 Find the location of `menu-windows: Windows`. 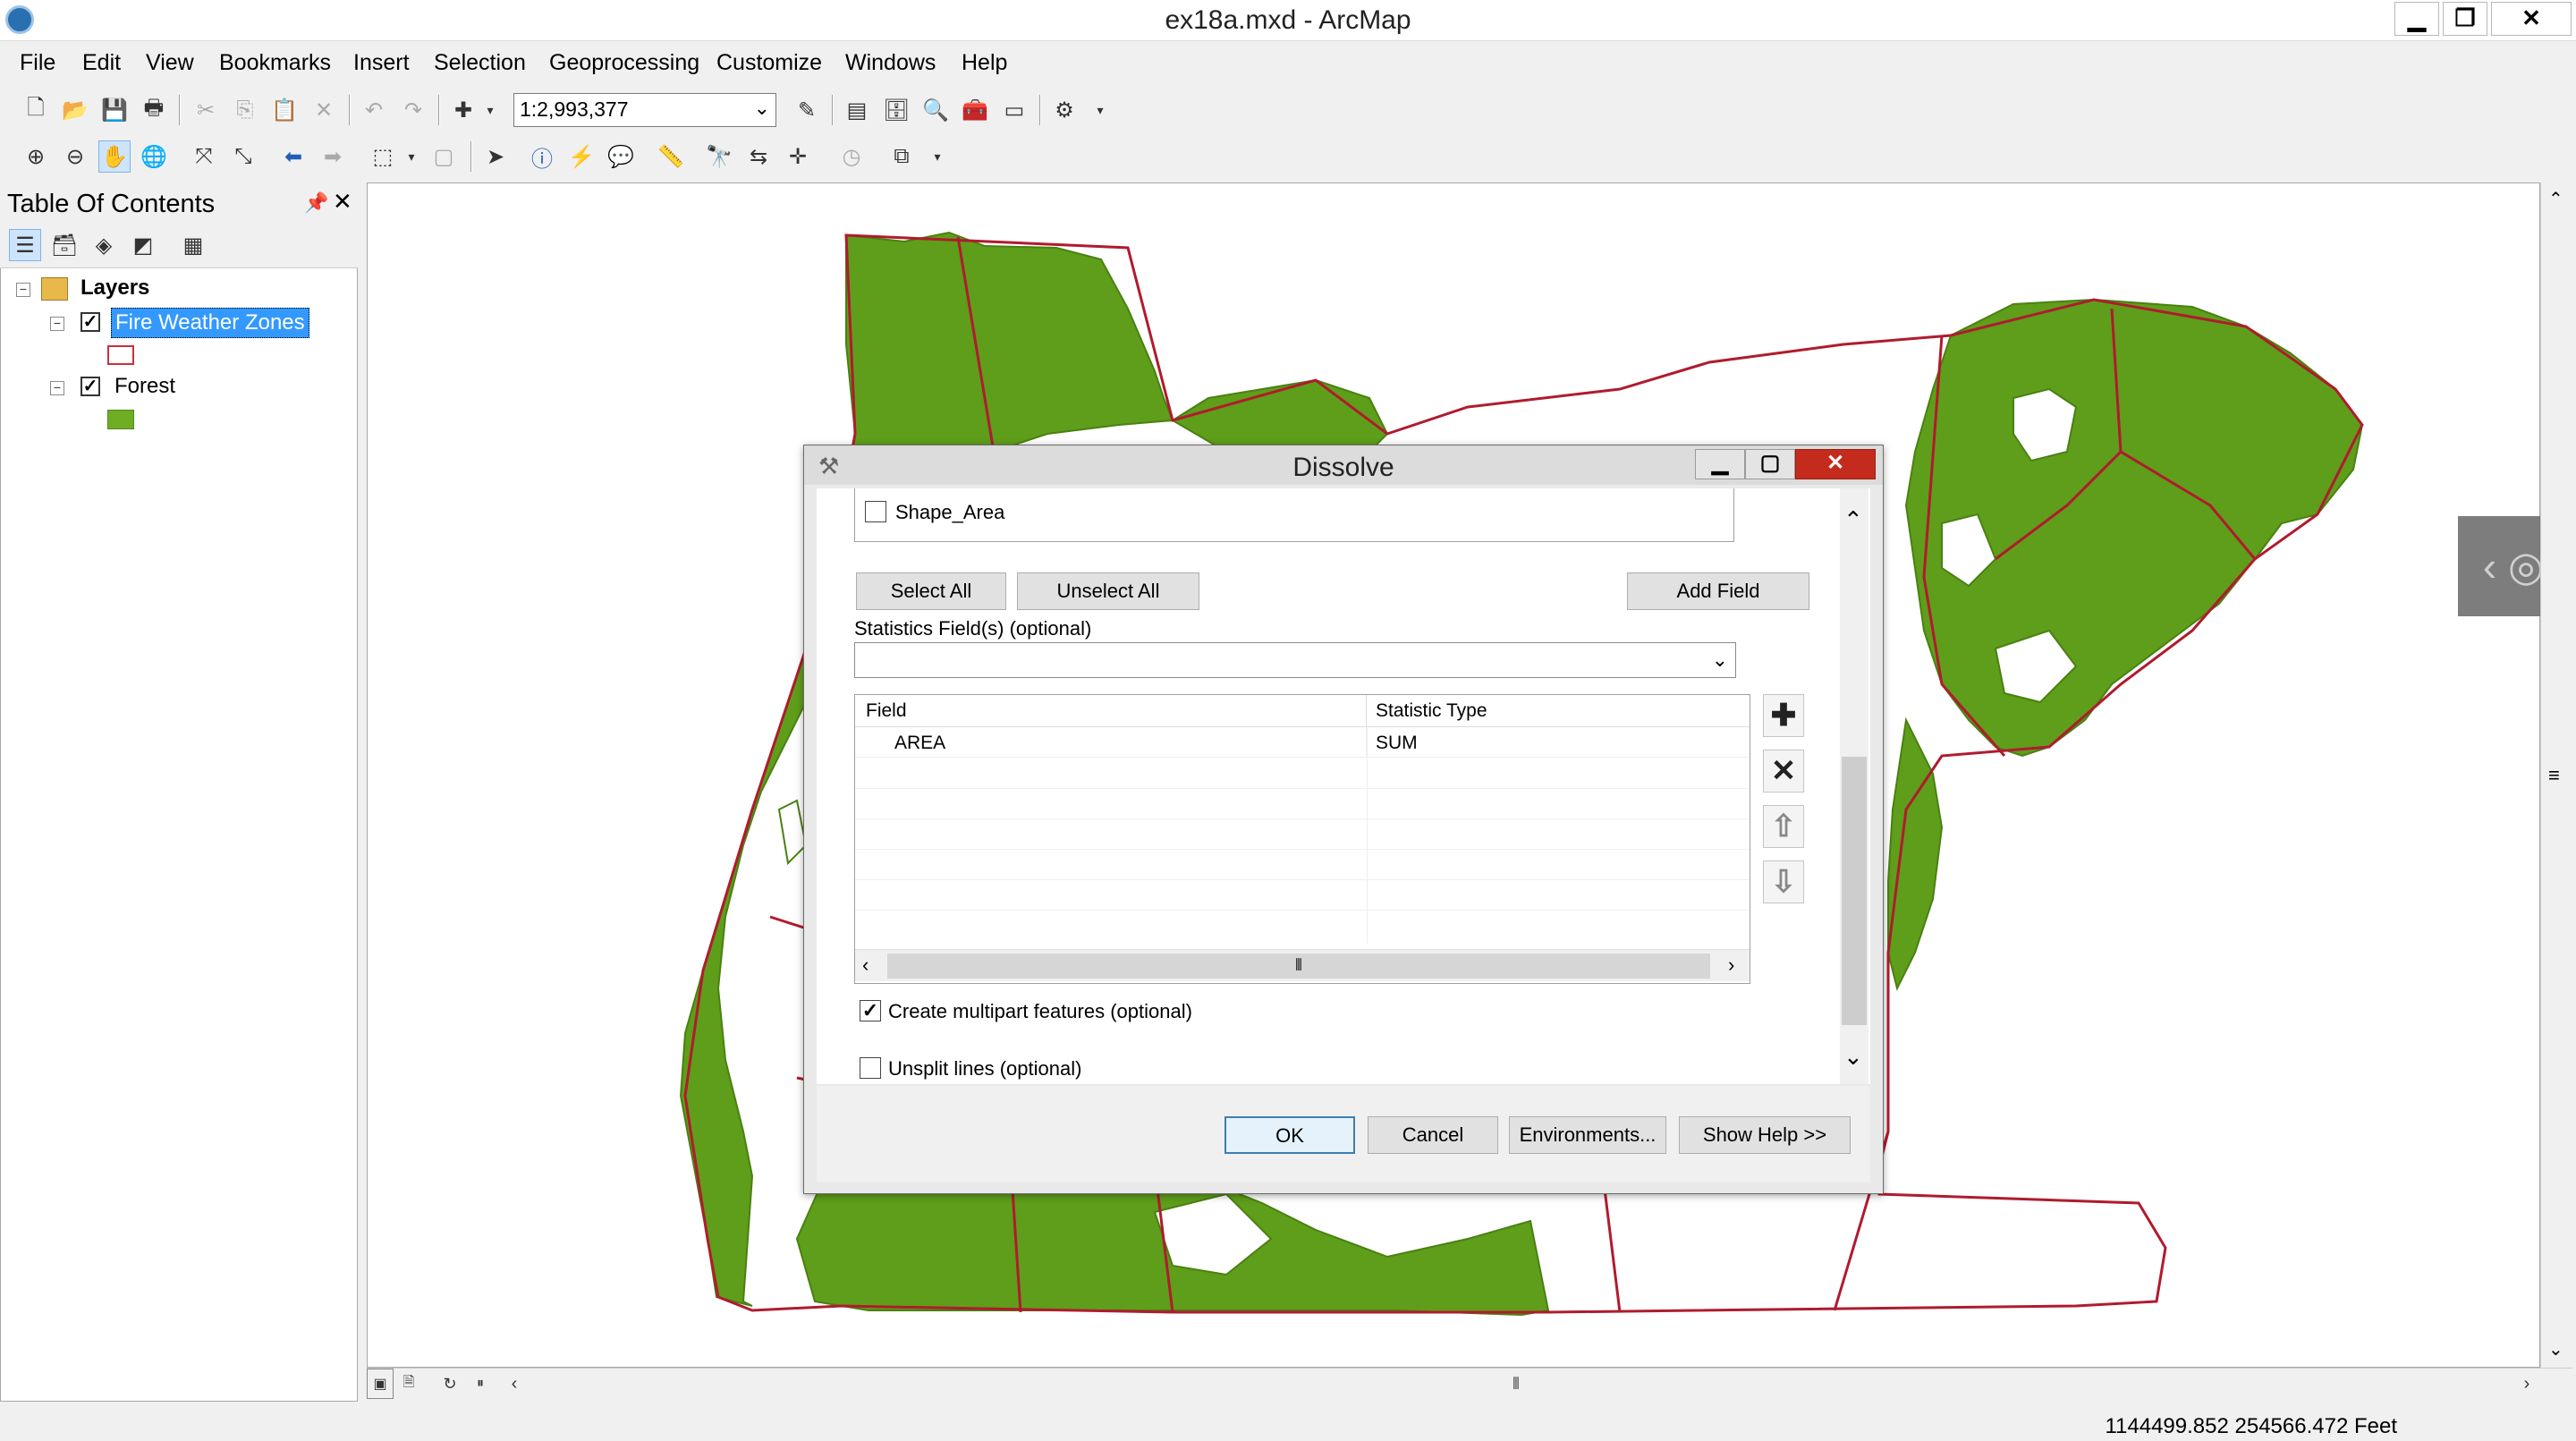

menu-windows: Windows is located at coordinates (890, 63).